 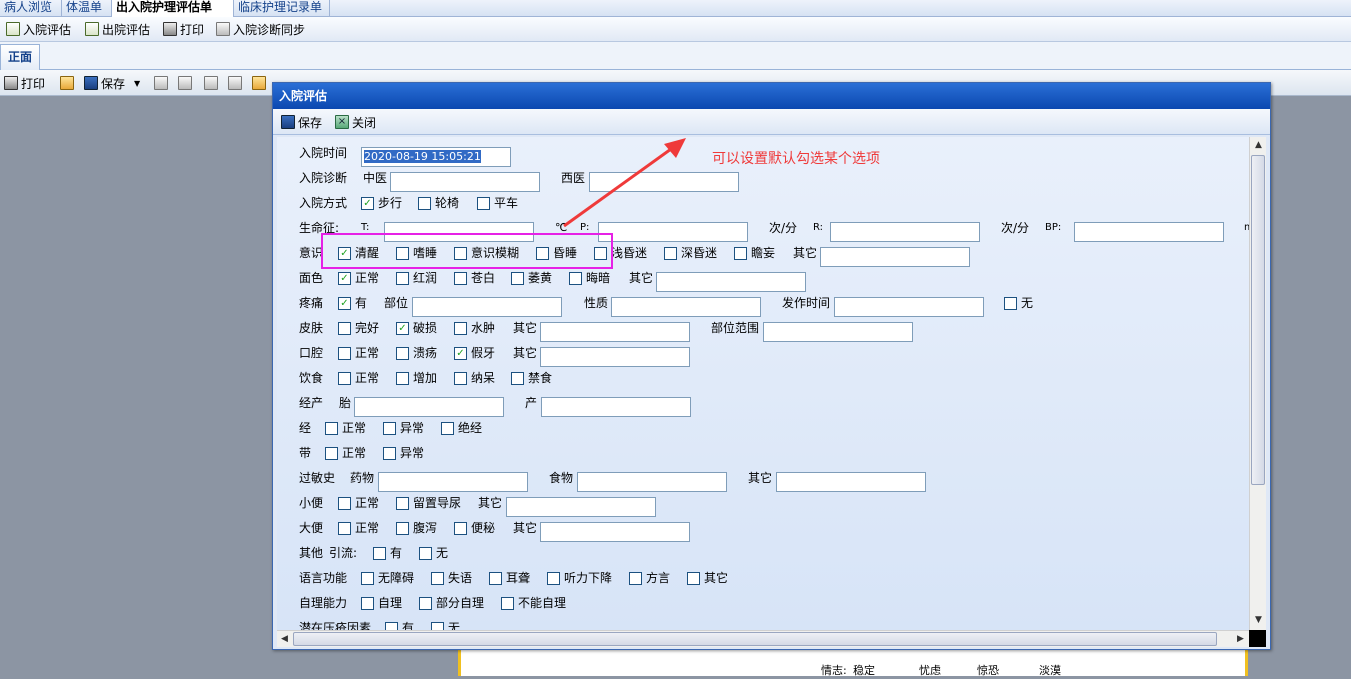 I want to click on option-label: 正常, so click(x=354, y=428).